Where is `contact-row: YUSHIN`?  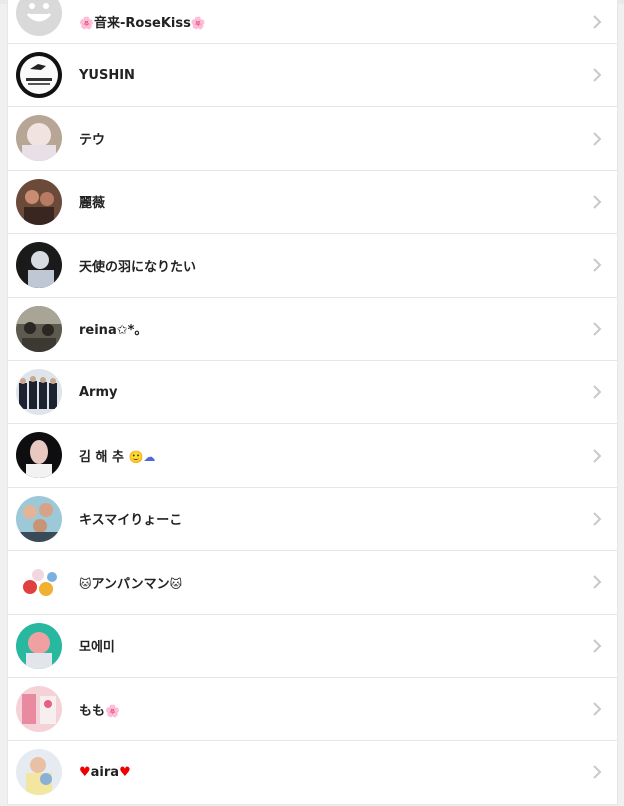
contact-row: YUSHIN is located at coordinates (312, 76).